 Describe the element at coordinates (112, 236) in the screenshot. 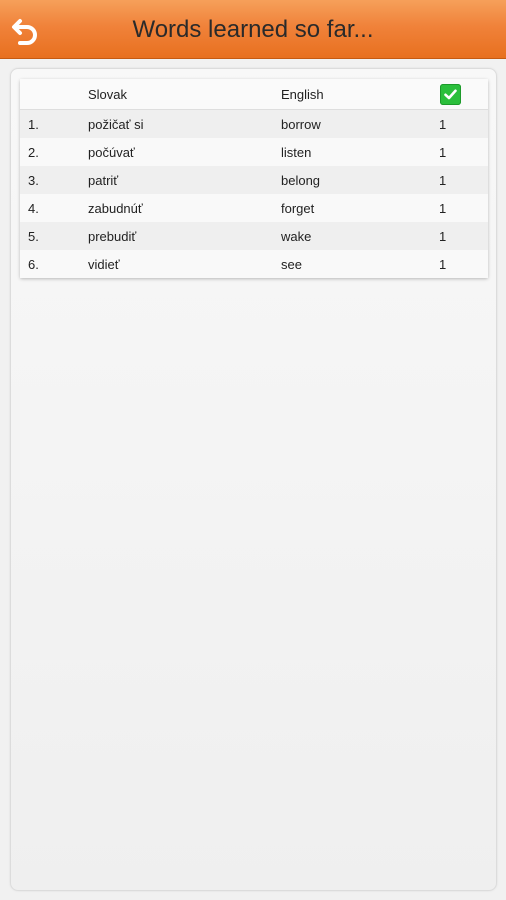

I see `slovak-word: prebudiť` at that location.